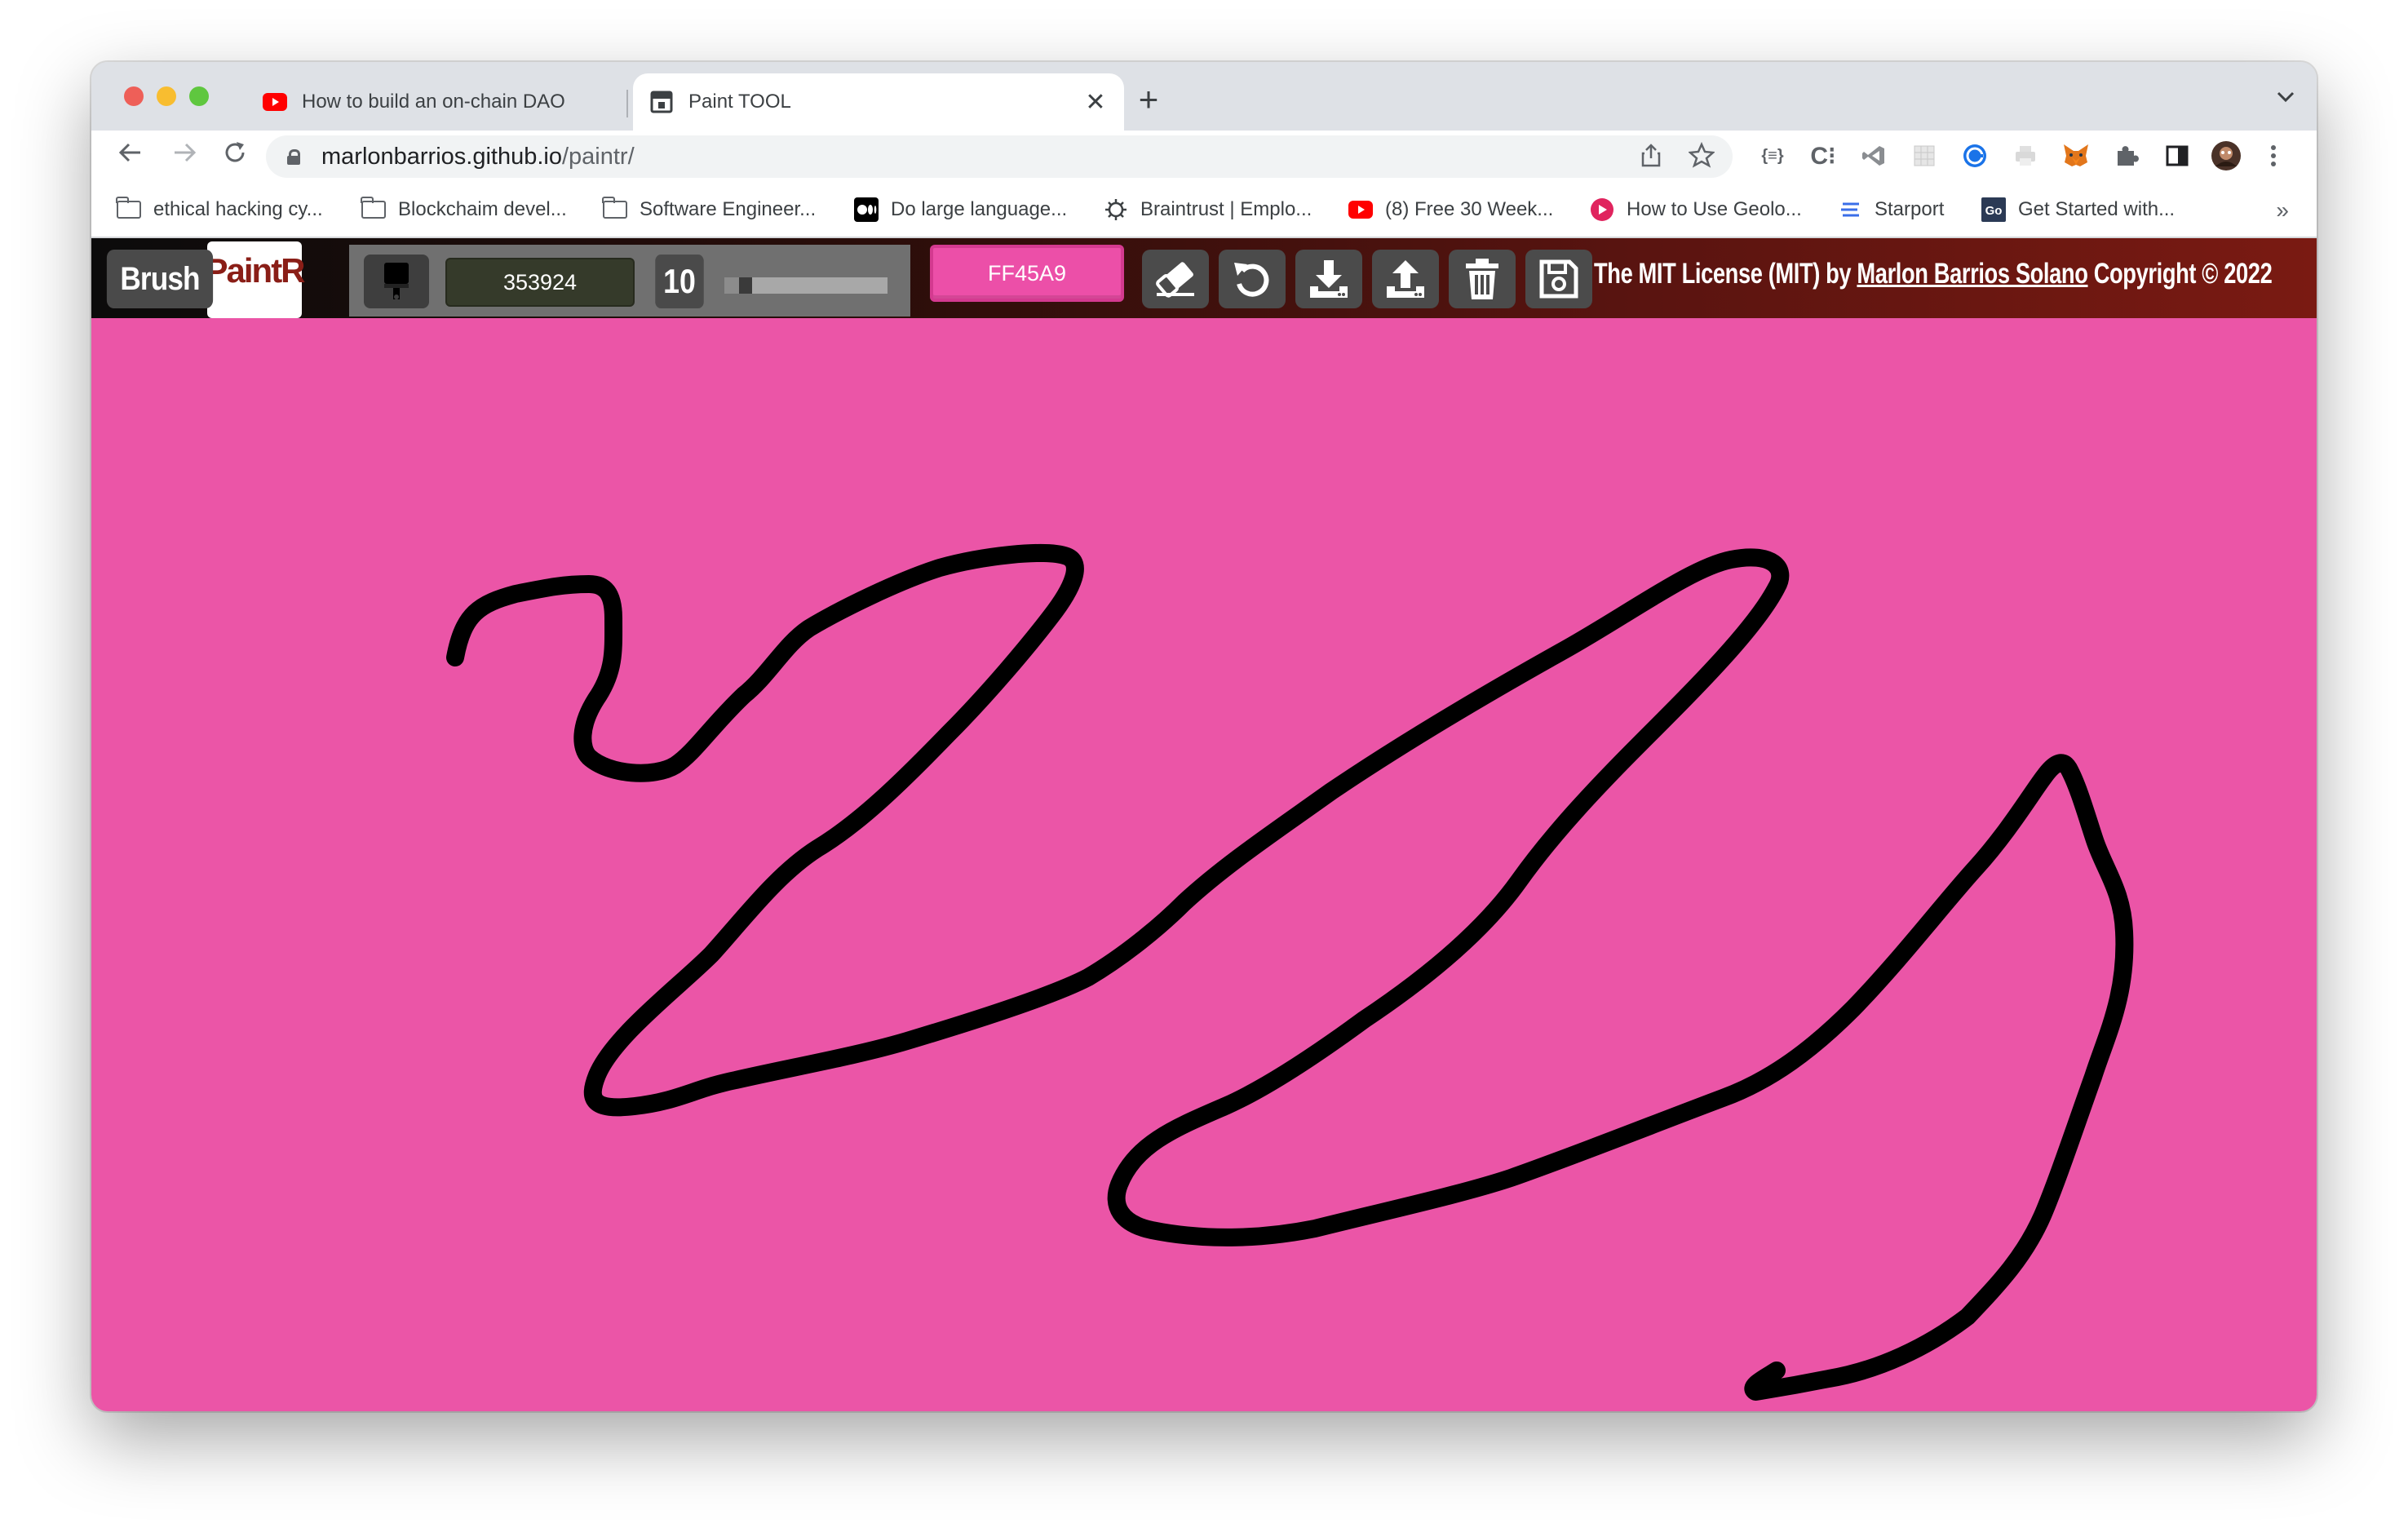 This screenshot has width=2408, height=1532. Describe the element at coordinates (1823, 155) in the screenshot. I see `code-extension-icon: C⁝` at that location.